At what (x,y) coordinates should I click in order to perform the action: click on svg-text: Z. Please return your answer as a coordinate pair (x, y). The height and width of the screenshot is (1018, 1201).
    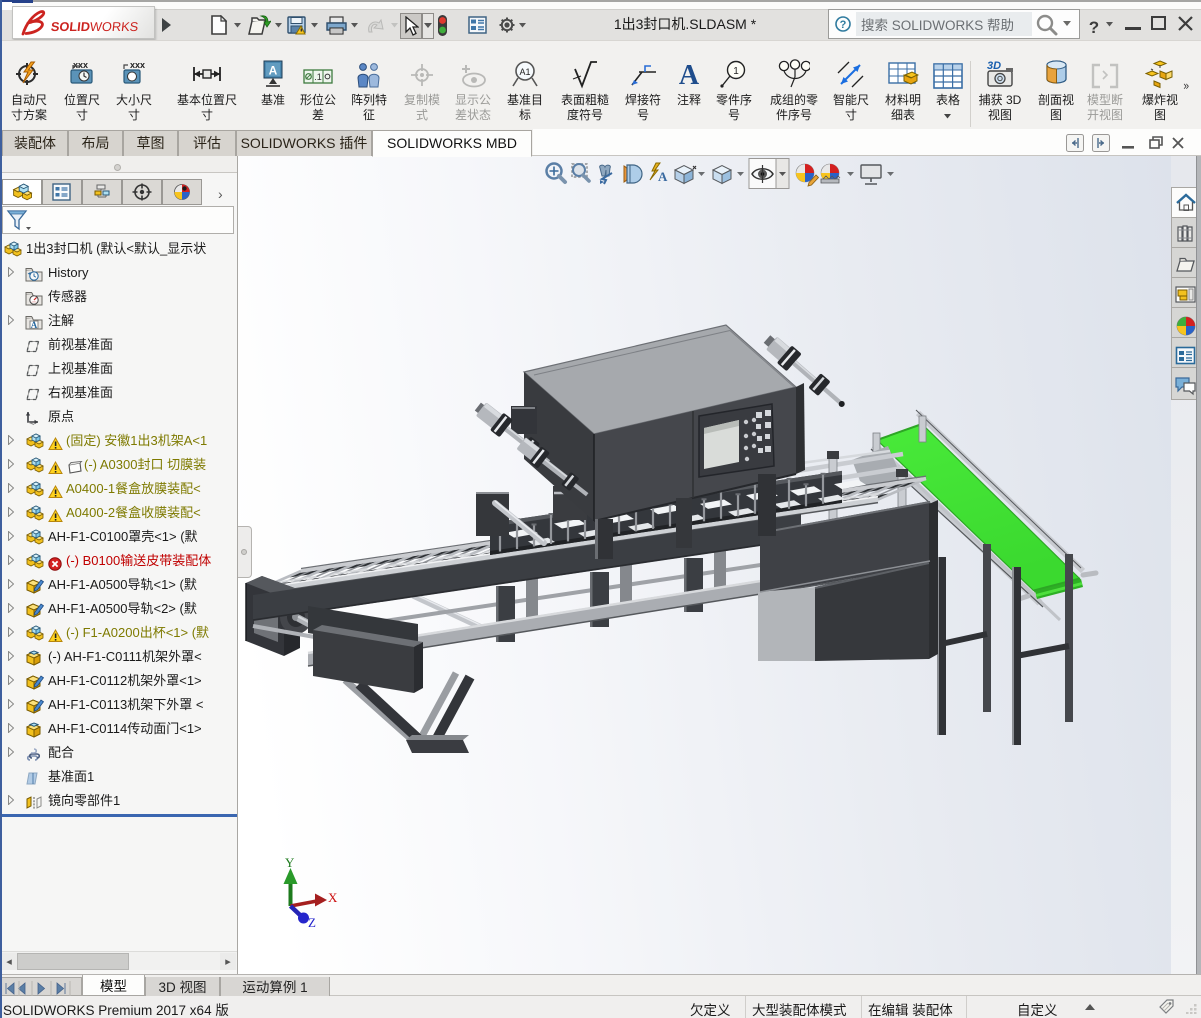
    Looking at the image, I should click on (312, 922).